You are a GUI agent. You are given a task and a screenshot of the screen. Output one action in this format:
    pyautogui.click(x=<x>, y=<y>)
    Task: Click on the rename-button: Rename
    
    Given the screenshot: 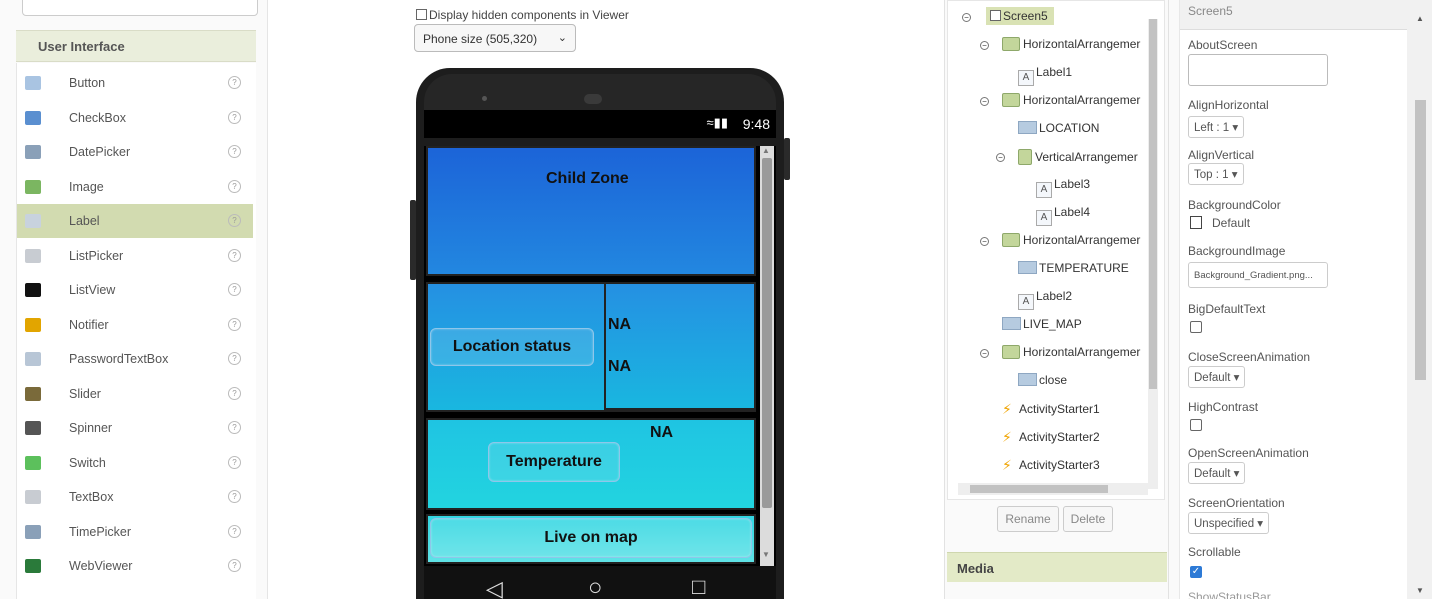 What is the action you would take?
    pyautogui.click(x=1028, y=519)
    